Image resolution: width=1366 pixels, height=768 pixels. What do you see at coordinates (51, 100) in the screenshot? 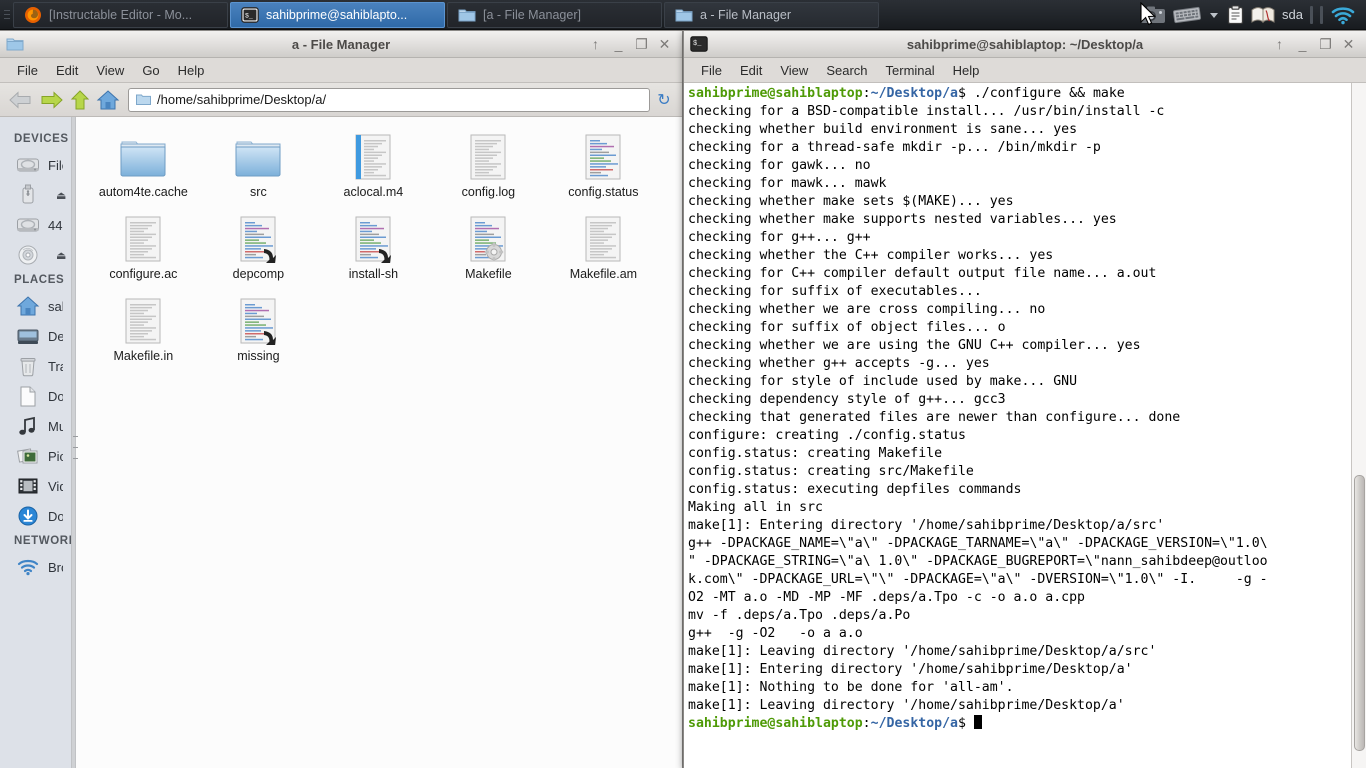
I see `arrow-right-icon` at bounding box center [51, 100].